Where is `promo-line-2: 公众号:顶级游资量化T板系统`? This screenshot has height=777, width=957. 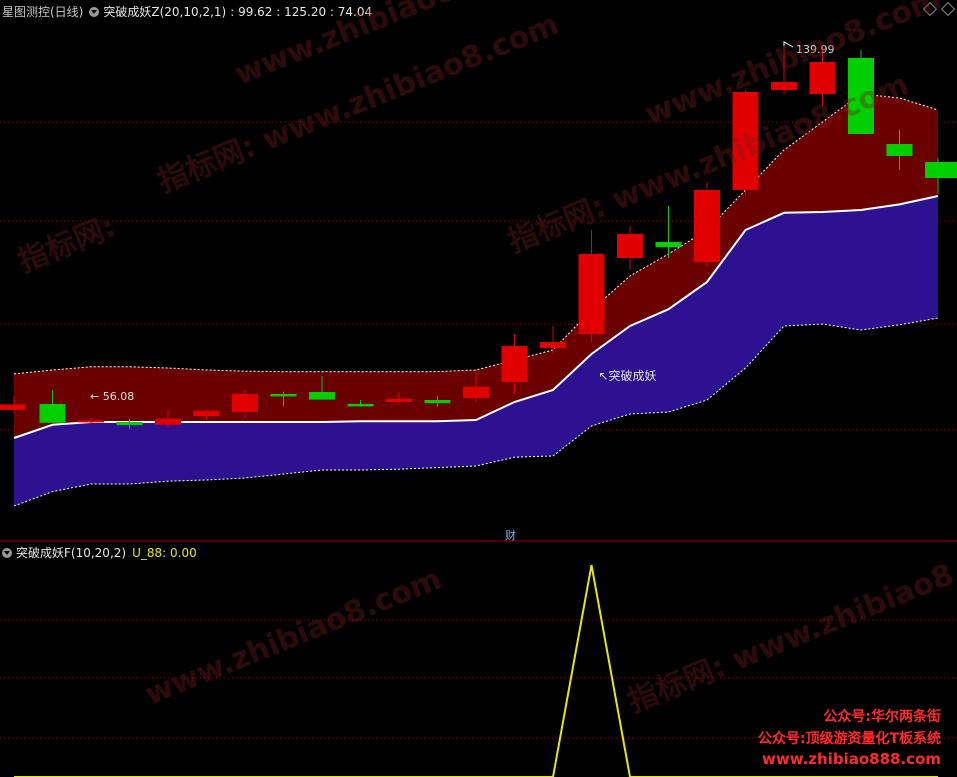
promo-line-2: 公众号:顶级游资量化T板系统 is located at coordinates (849, 739).